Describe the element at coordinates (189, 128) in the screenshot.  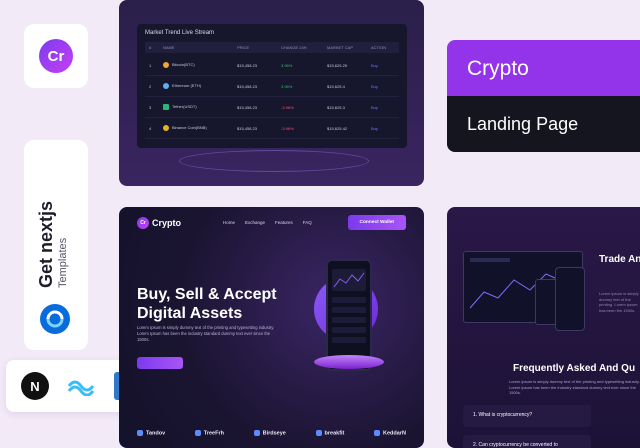
I see `coin-label: Binance Coin(BNB)` at that location.